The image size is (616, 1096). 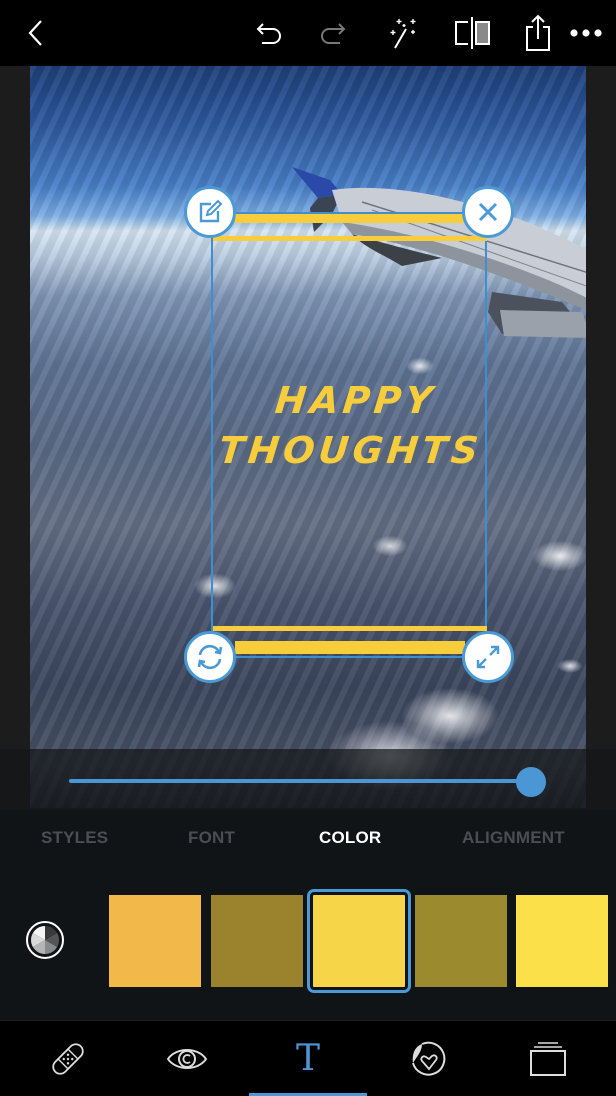 I want to click on color-wheel-icon, so click(x=45, y=940).